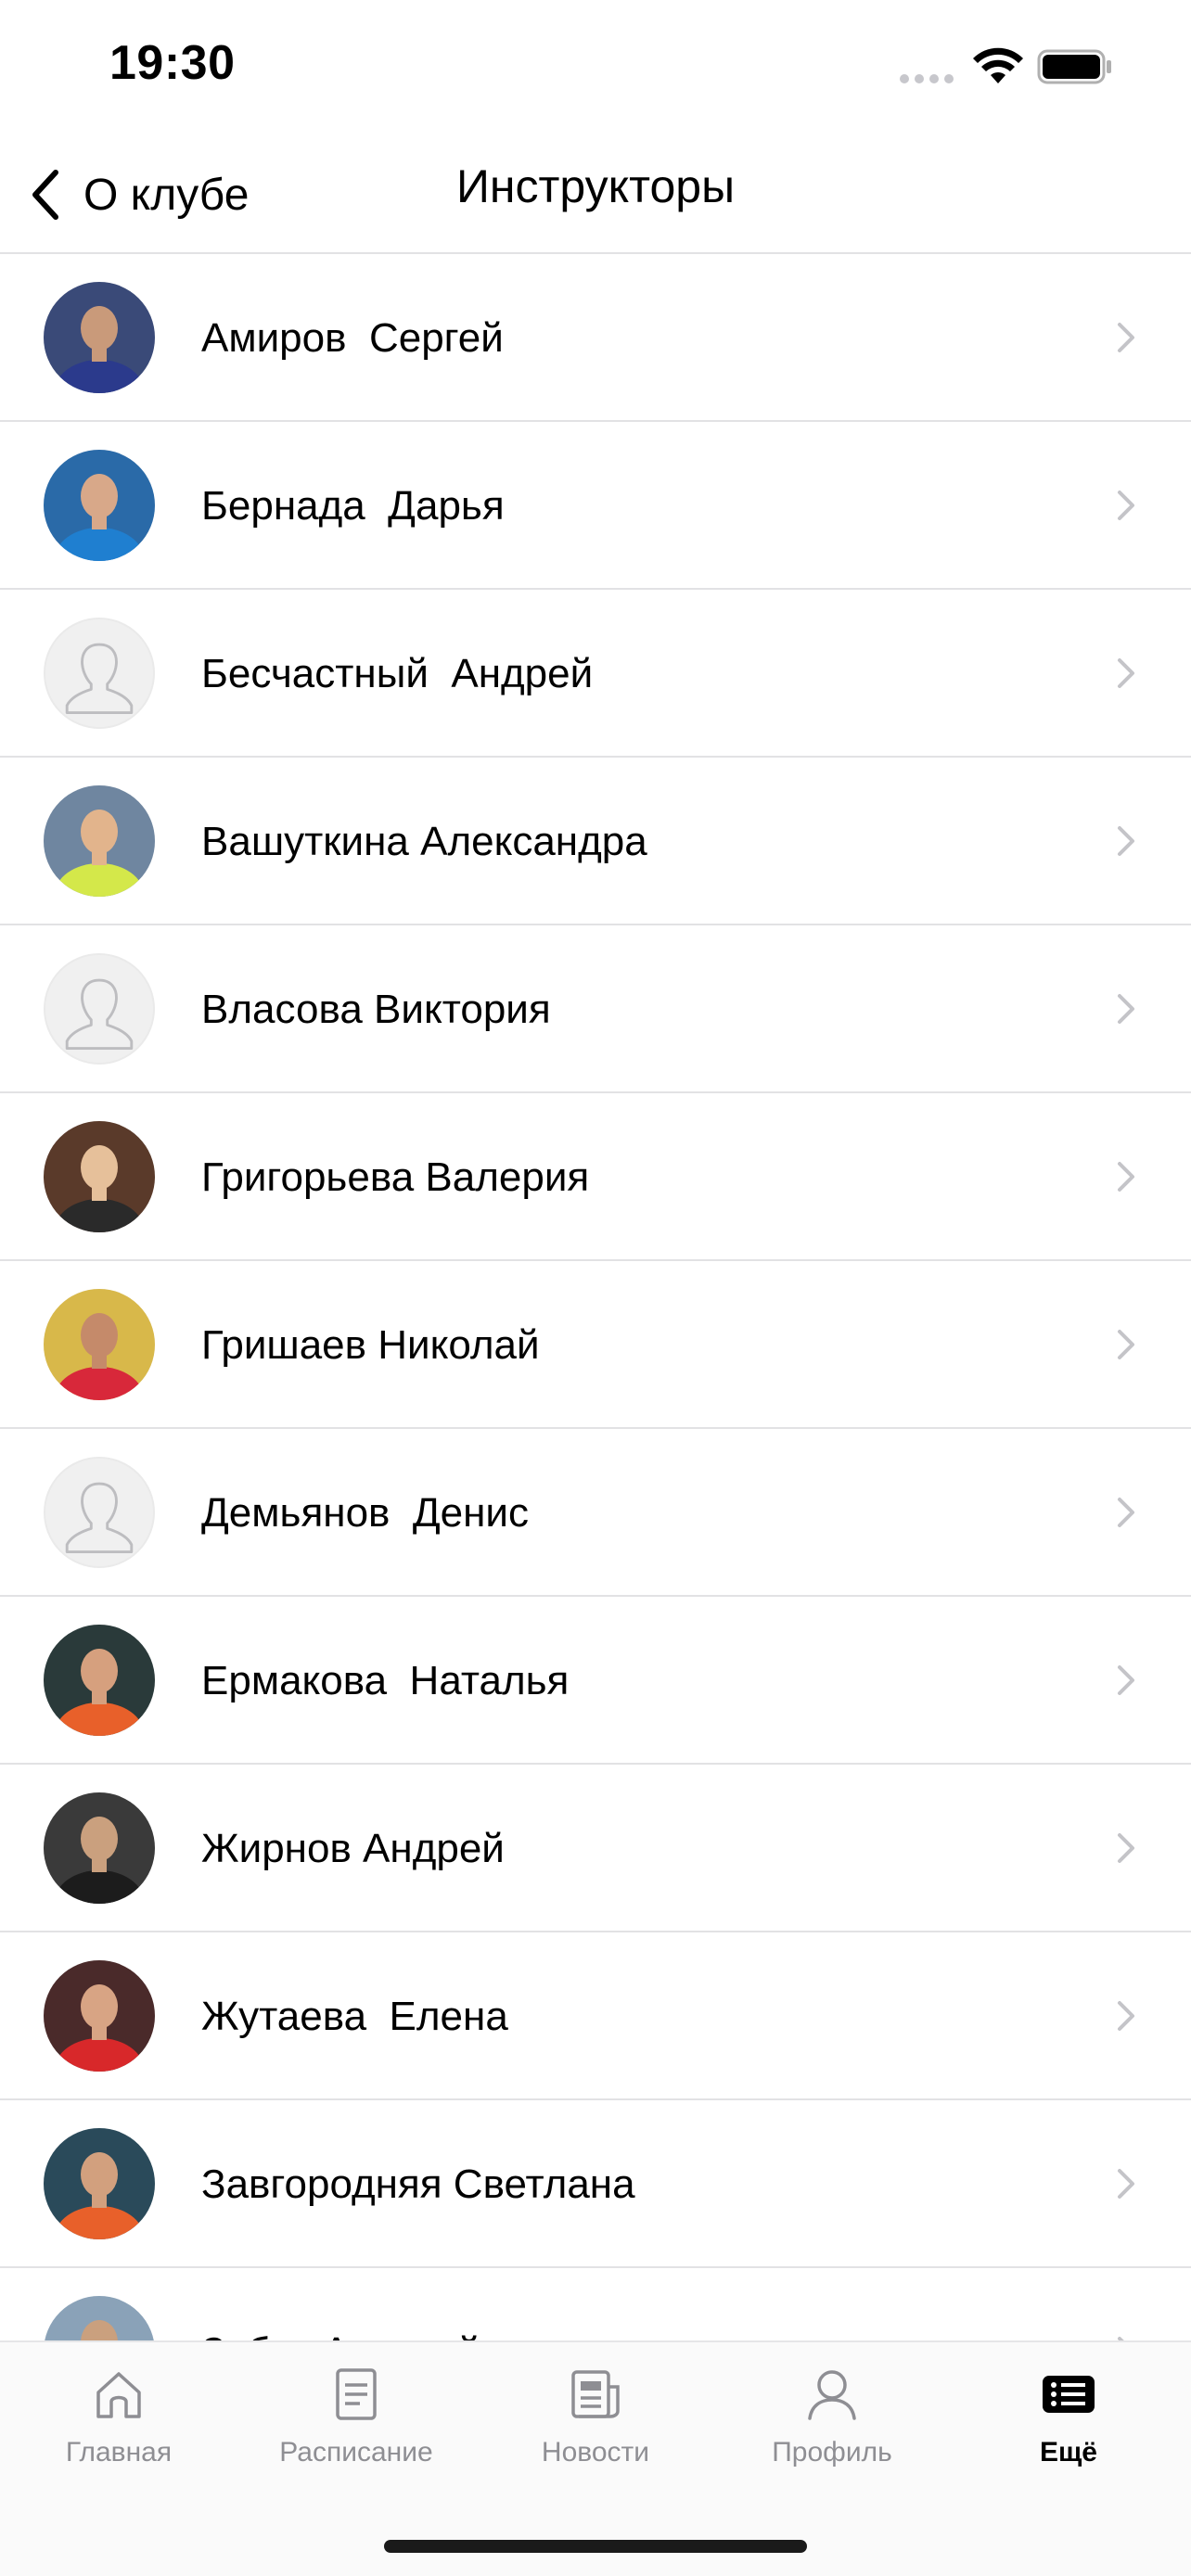 This screenshot has width=1191, height=2576. I want to click on instructor-row: Ермакова Наталья, so click(595, 1681).